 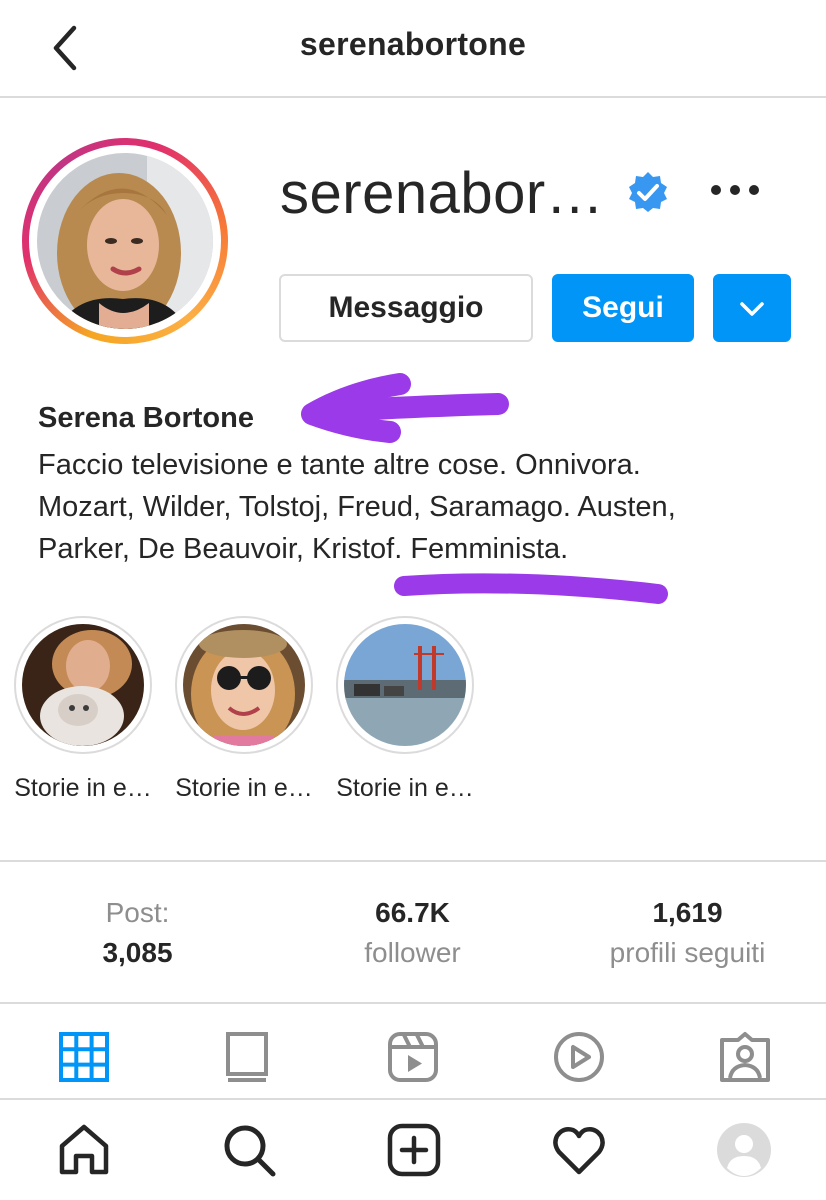 What do you see at coordinates (137, 952) in the screenshot?
I see `stat-value: 3,085` at bounding box center [137, 952].